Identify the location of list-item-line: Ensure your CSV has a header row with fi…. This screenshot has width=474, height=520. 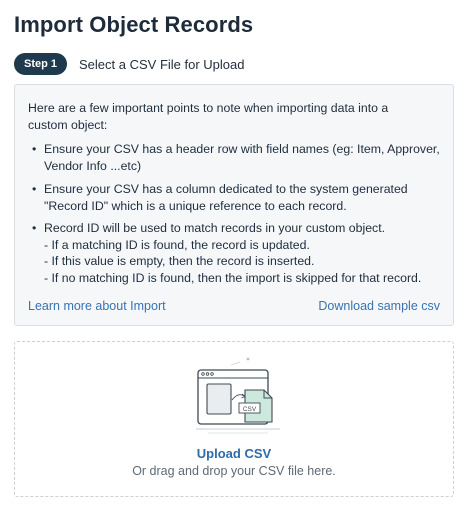
(242, 149).